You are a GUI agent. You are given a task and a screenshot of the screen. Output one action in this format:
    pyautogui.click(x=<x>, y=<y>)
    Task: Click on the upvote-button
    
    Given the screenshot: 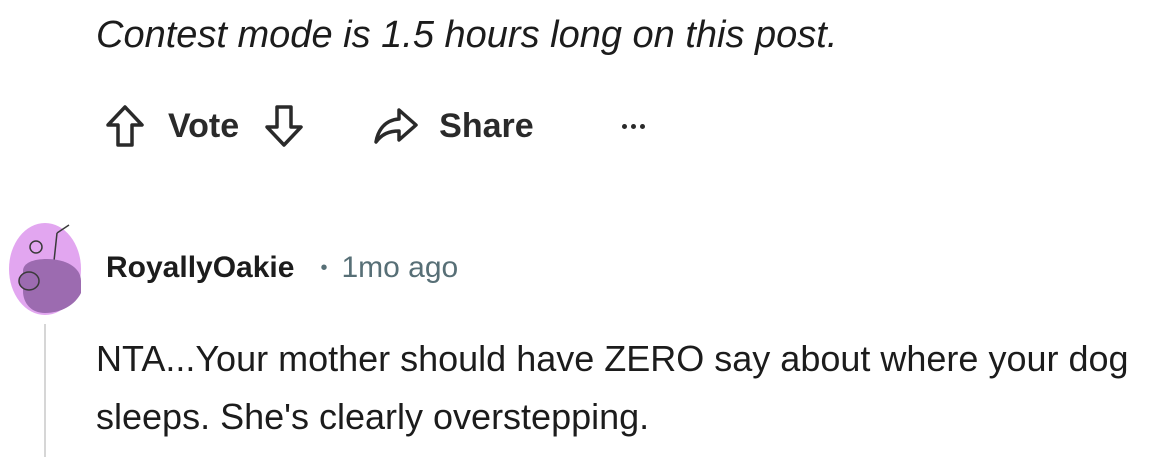 What is the action you would take?
    pyautogui.click(x=125, y=126)
    